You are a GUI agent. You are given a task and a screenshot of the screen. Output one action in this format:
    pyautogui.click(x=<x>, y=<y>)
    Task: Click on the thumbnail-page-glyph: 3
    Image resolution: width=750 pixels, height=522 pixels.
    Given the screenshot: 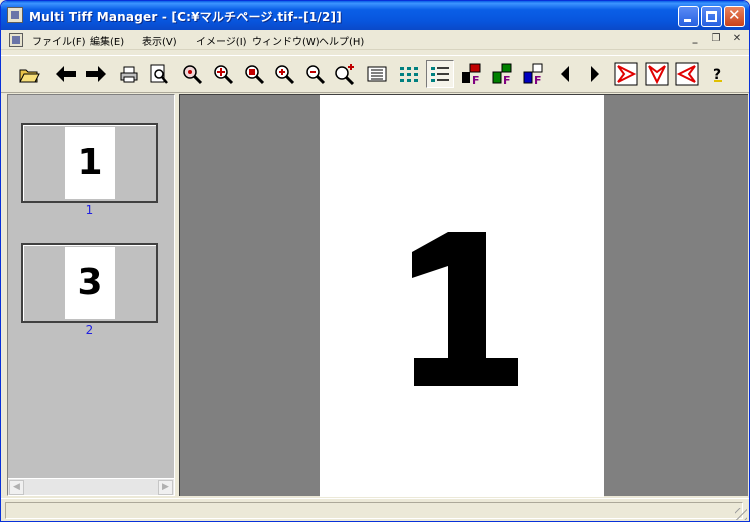 What is the action you would take?
    pyautogui.click(x=90, y=282)
    